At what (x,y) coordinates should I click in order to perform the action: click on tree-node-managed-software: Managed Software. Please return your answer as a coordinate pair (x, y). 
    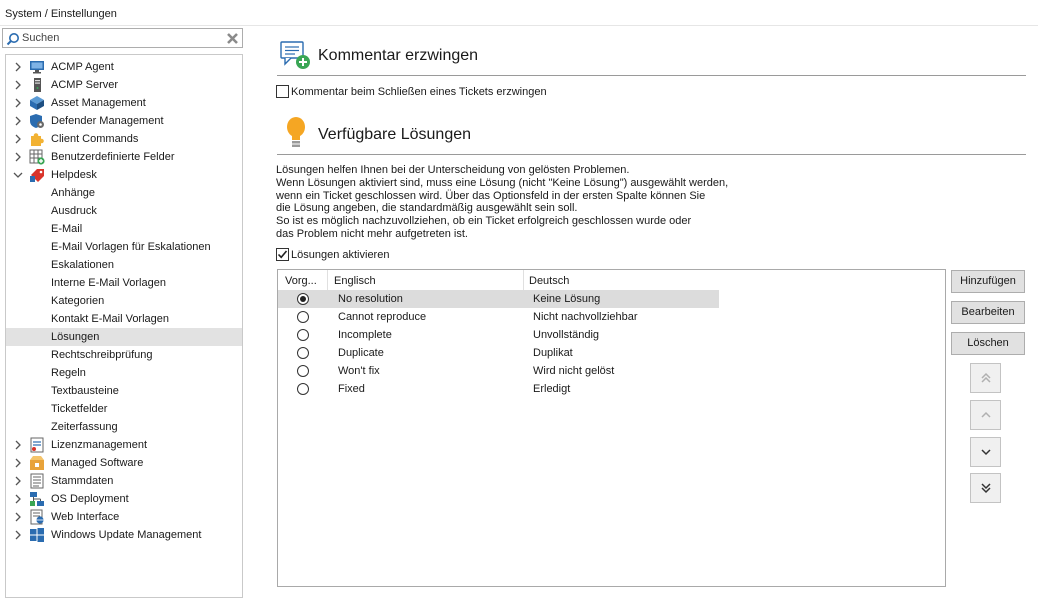
    Looking at the image, I should click on (124, 463).